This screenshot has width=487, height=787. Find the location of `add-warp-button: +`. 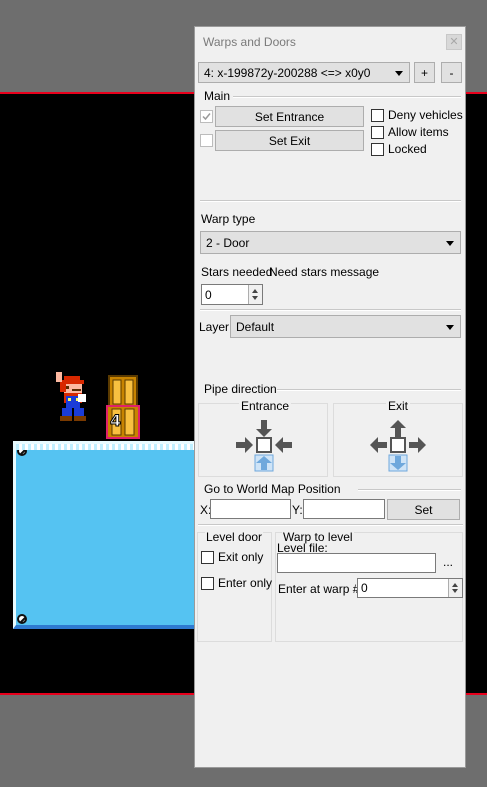

add-warp-button: + is located at coordinates (424, 72).